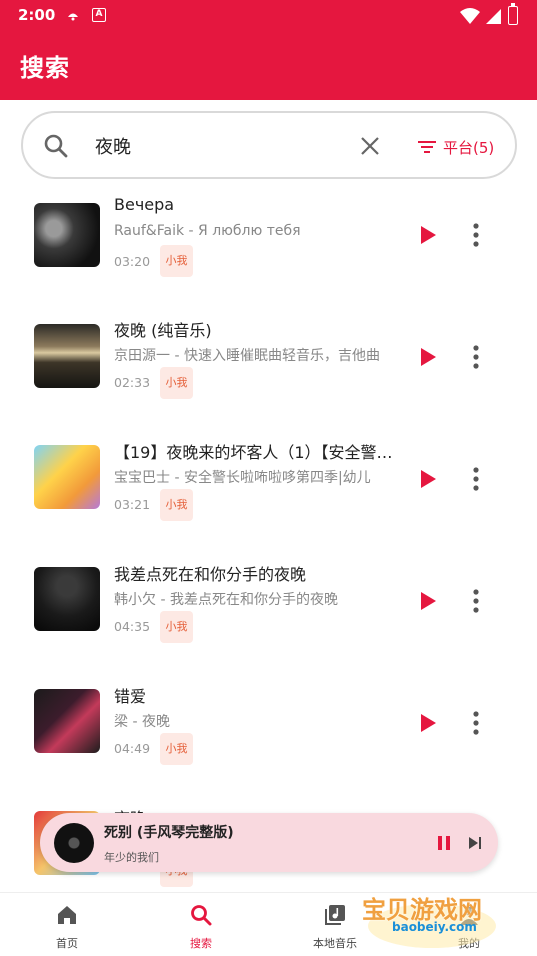 The width and height of the screenshot is (537, 956). Describe the element at coordinates (132, 261) in the screenshot. I see `song-duration: 03:20` at that location.